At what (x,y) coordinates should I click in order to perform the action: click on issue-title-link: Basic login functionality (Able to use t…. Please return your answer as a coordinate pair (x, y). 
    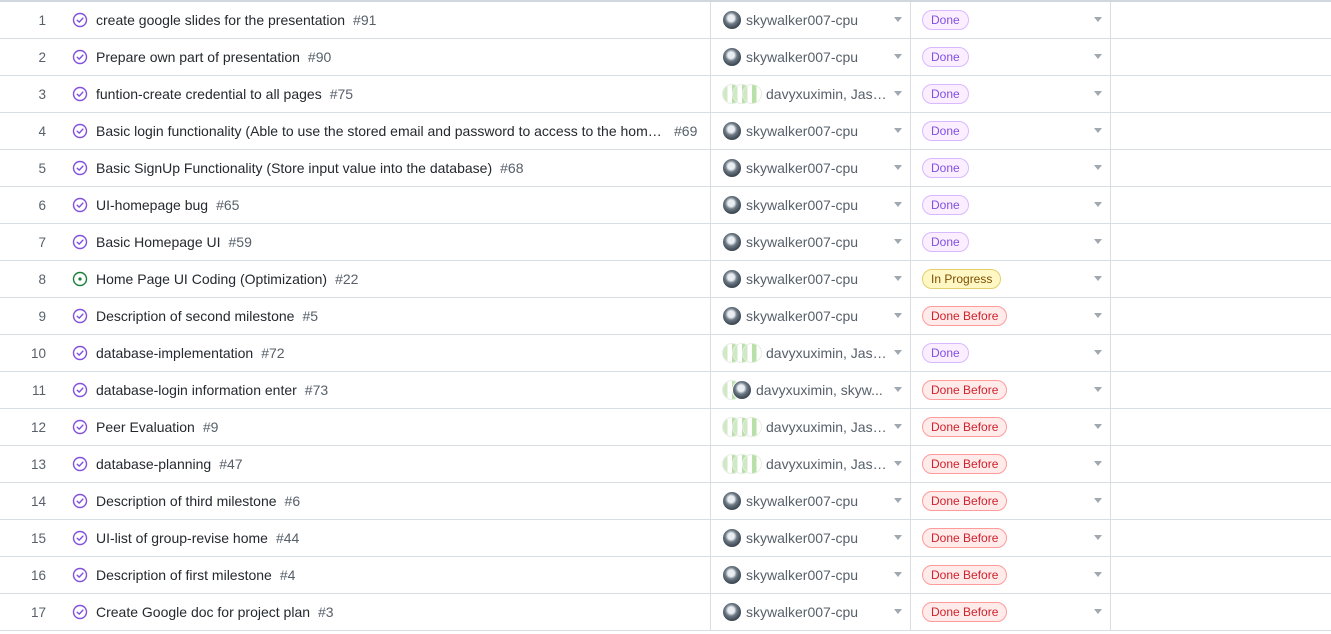
    Looking at the image, I should click on (381, 131).